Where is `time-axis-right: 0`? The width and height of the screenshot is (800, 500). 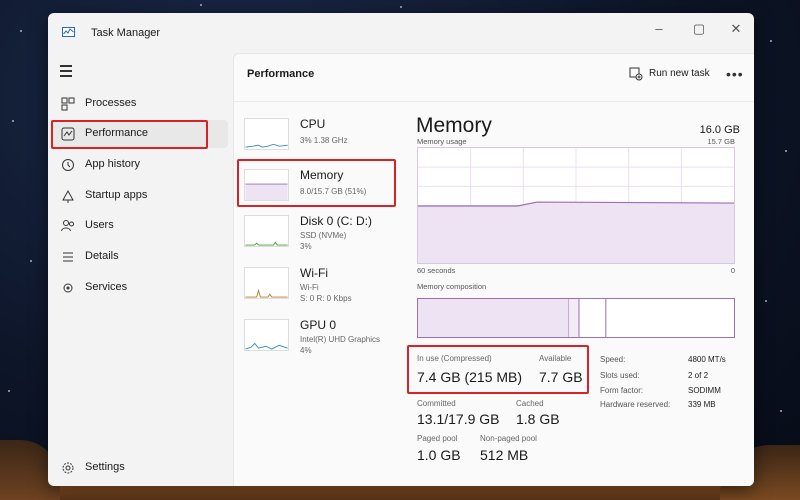
time-axis-right: 0 is located at coordinates (732, 270).